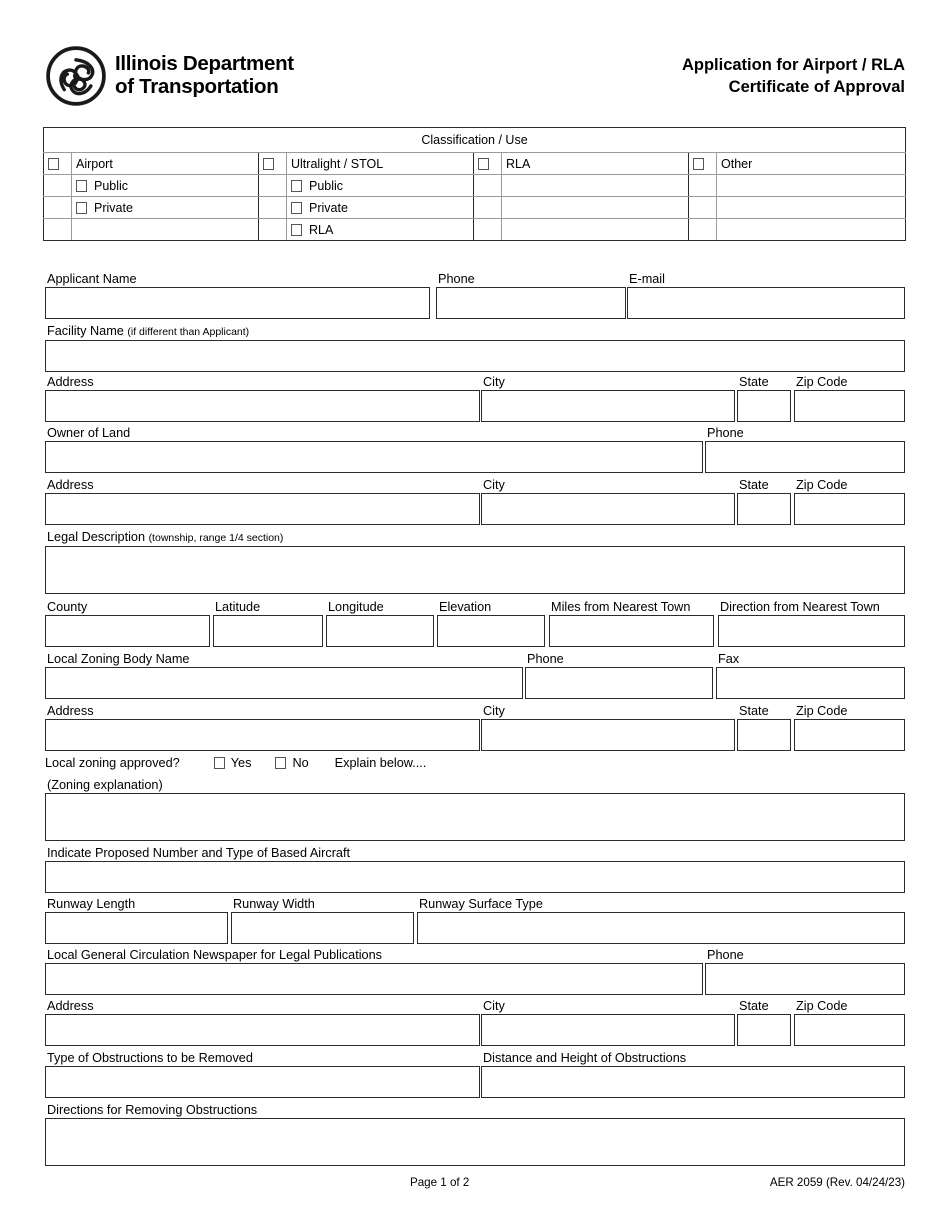 The width and height of the screenshot is (950, 1230). Describe the element at coordinates (693, 1082) in the screenshot. I see `distance-height-obstructions-input` at that location.